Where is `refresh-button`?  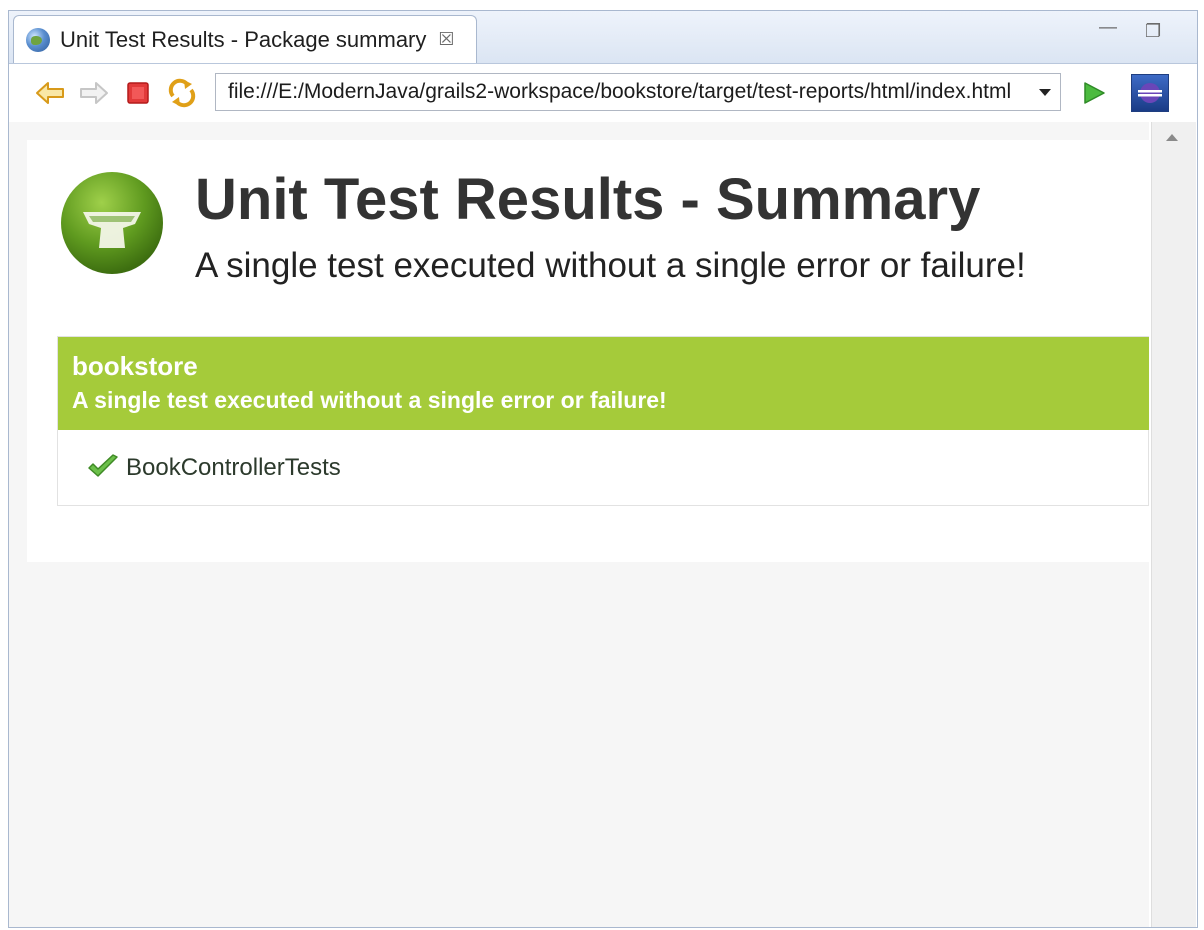 refresh-button is located at coordinates (182, 93).